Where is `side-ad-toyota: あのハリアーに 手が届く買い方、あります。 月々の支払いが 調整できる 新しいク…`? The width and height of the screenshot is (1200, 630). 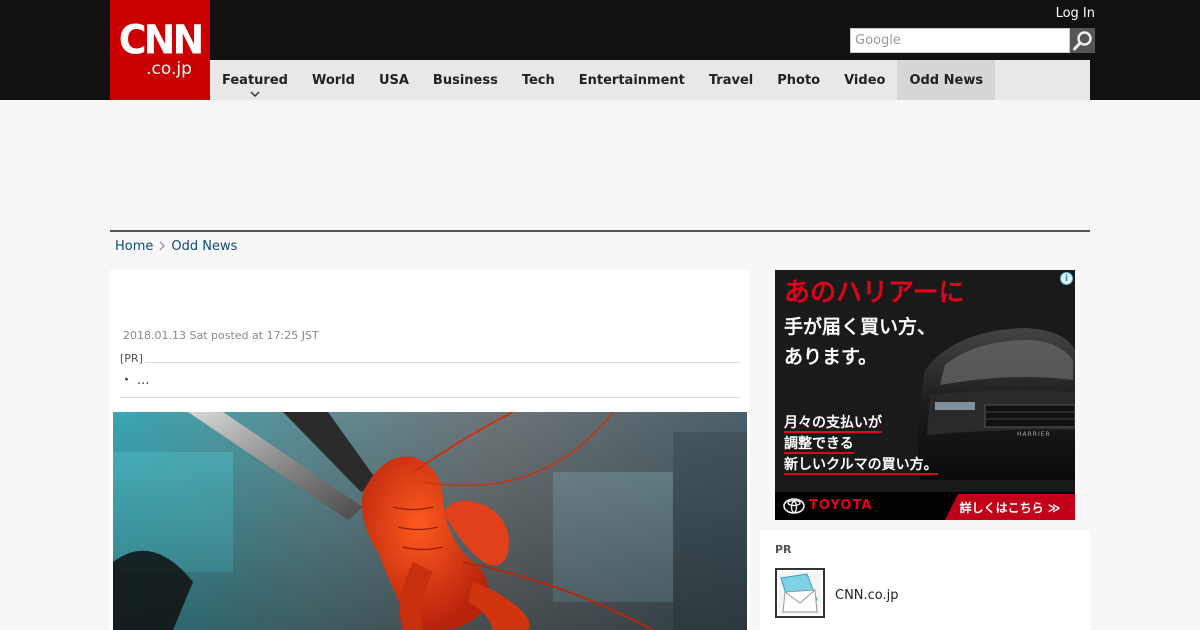 side-ad-toyota: あのハリアーに 手が届く買い方、あります。 月々の支払いが 調整できる 新しいク… is located at coordinates (925, 395).